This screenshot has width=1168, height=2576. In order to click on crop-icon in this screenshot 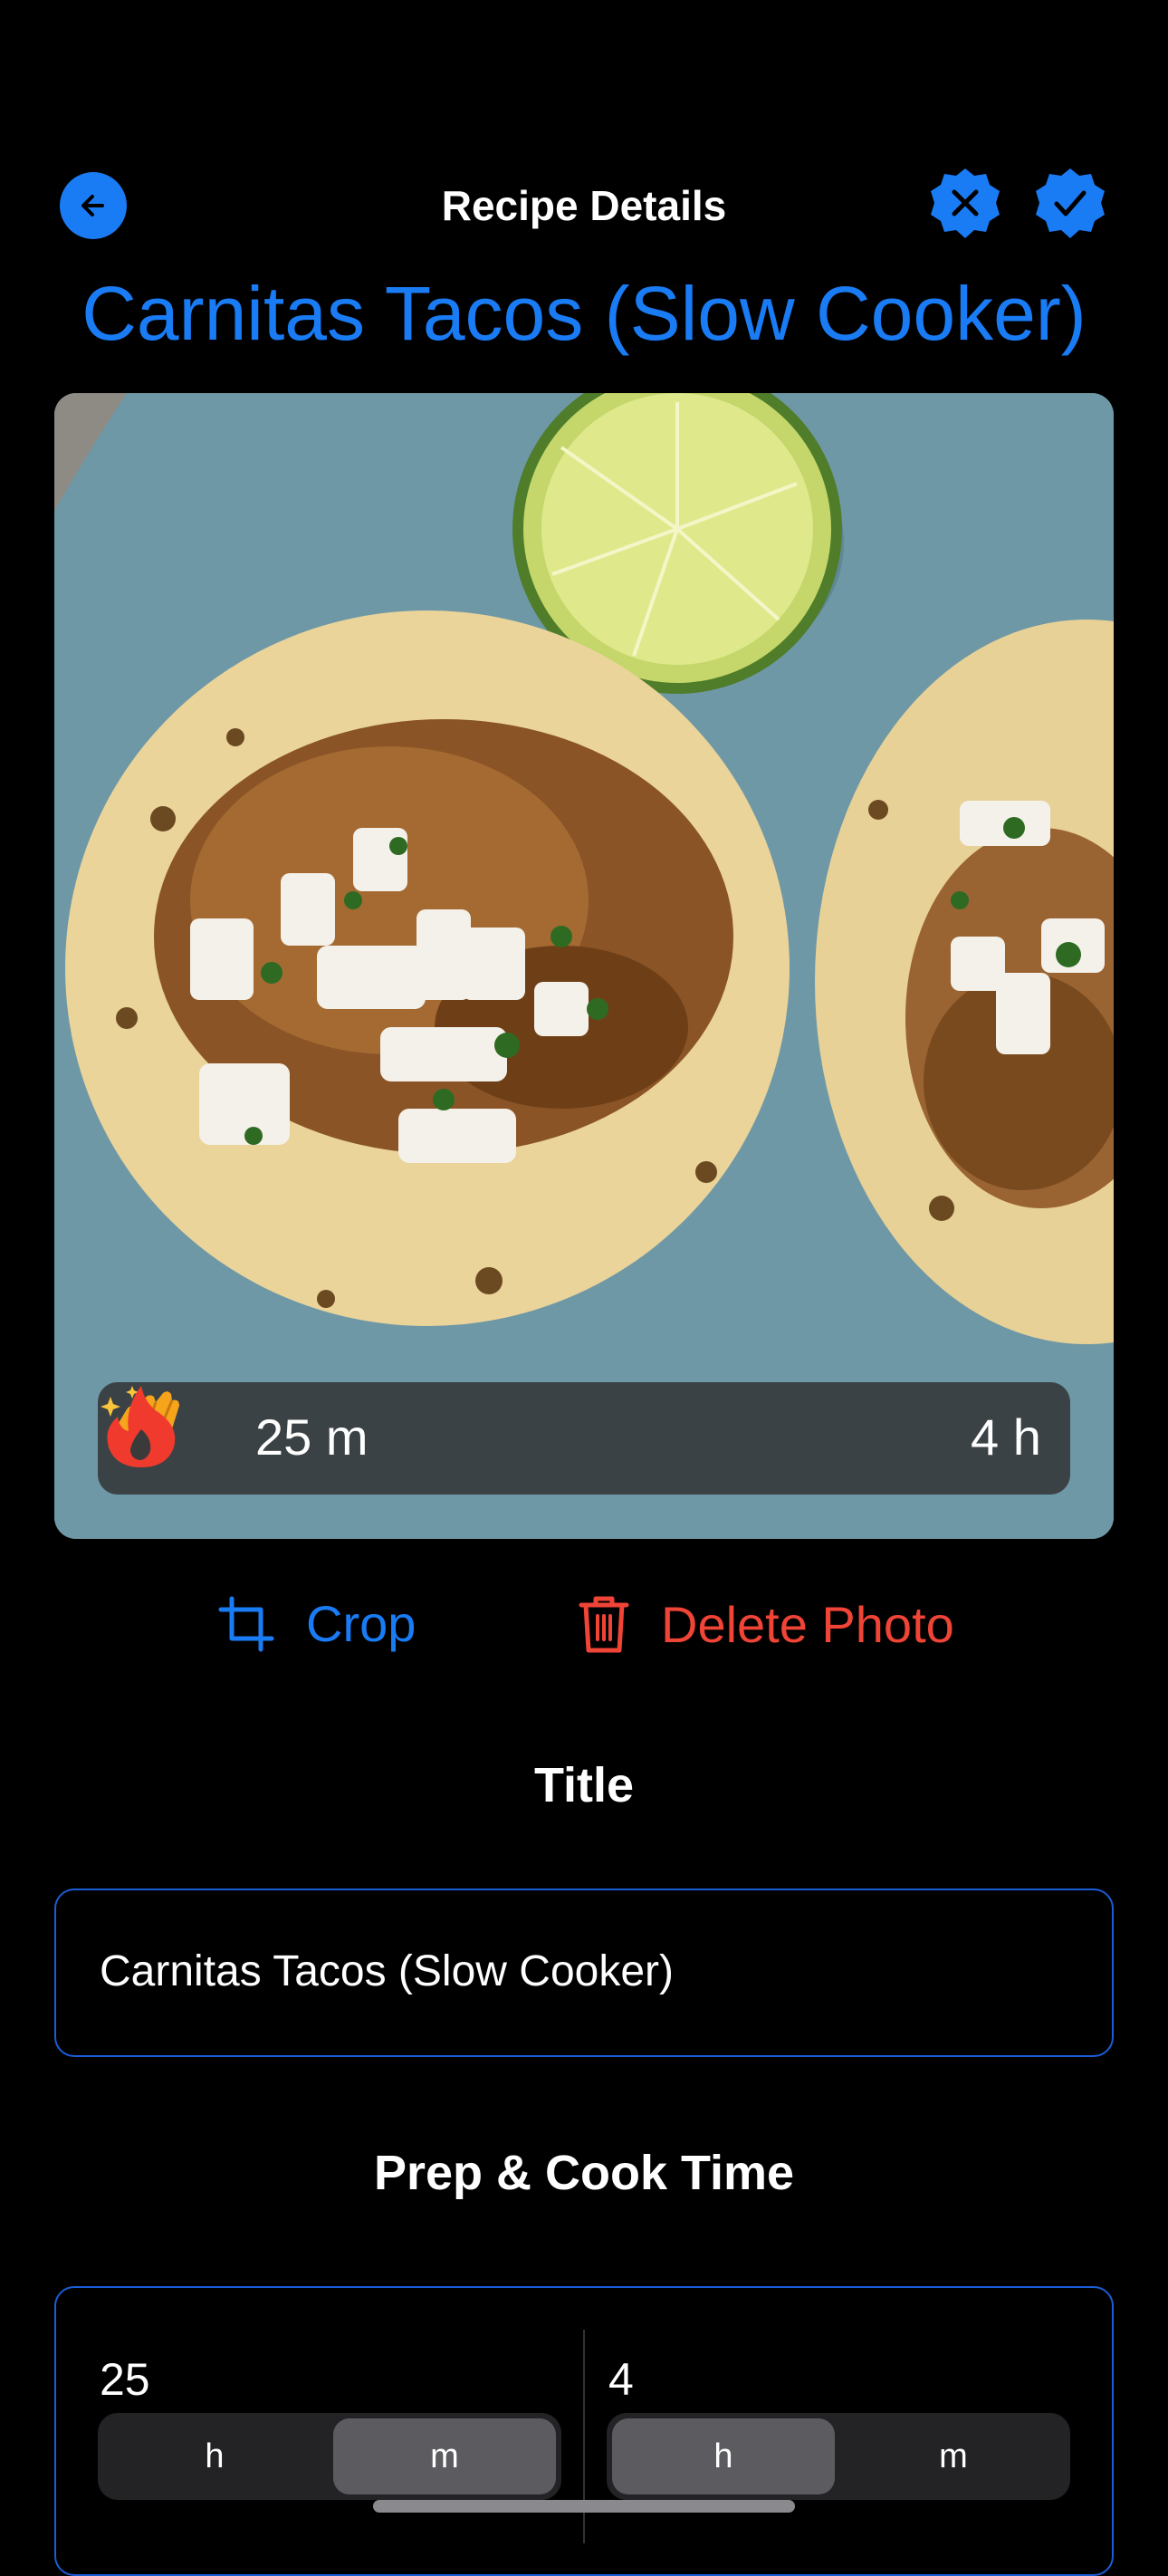, I will do `click(246, 1623)`.